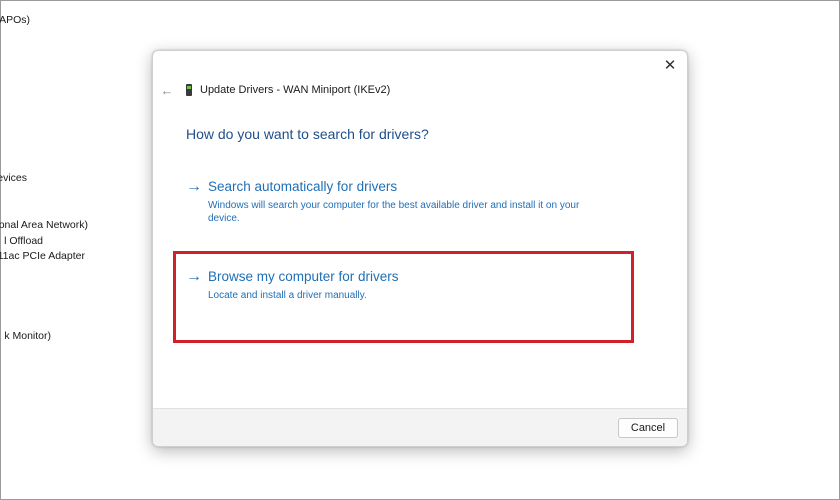 This screenshot has width=840, height=500. I want to click on device-list-item: k Monitor), so click(27, 336).